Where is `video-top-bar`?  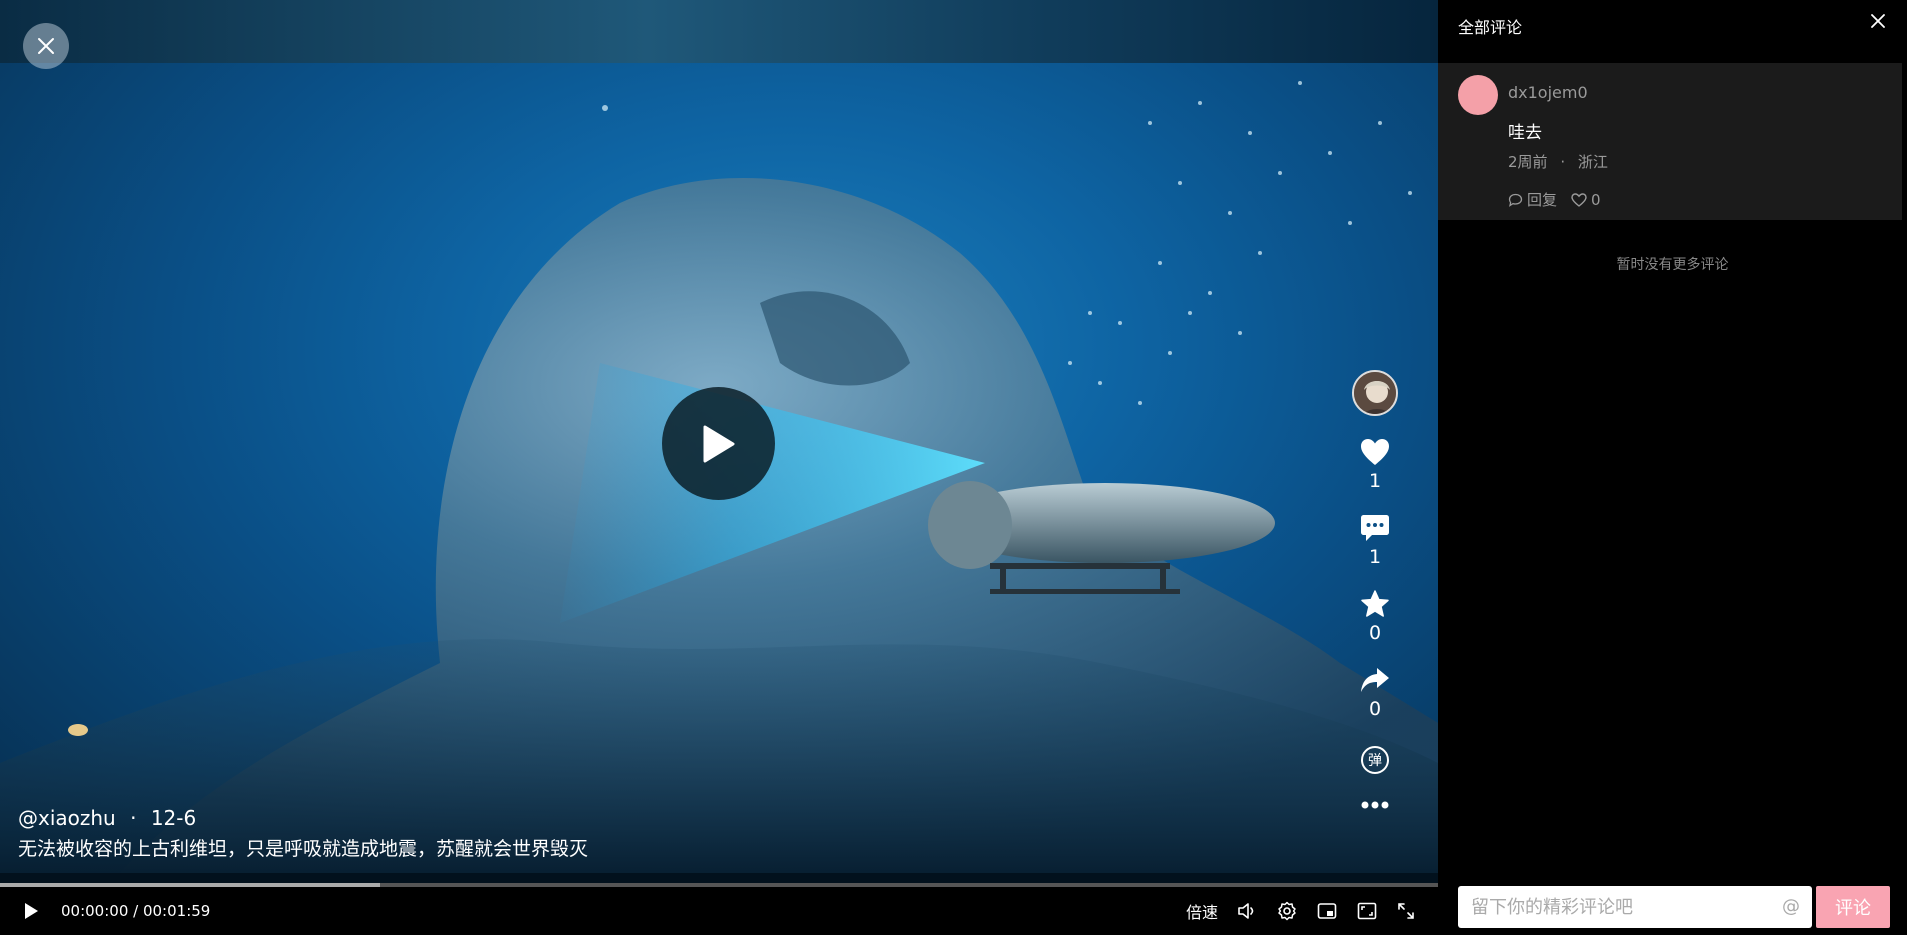 video-top-bar is located at coordinates (719, 31).